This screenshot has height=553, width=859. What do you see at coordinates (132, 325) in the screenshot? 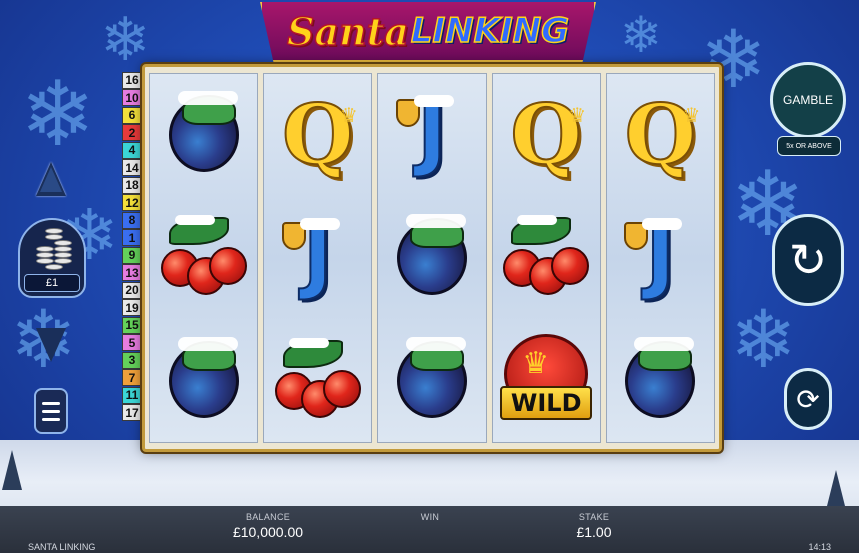
I see `payline-indicator: 15` at bounding box center [132, 325].